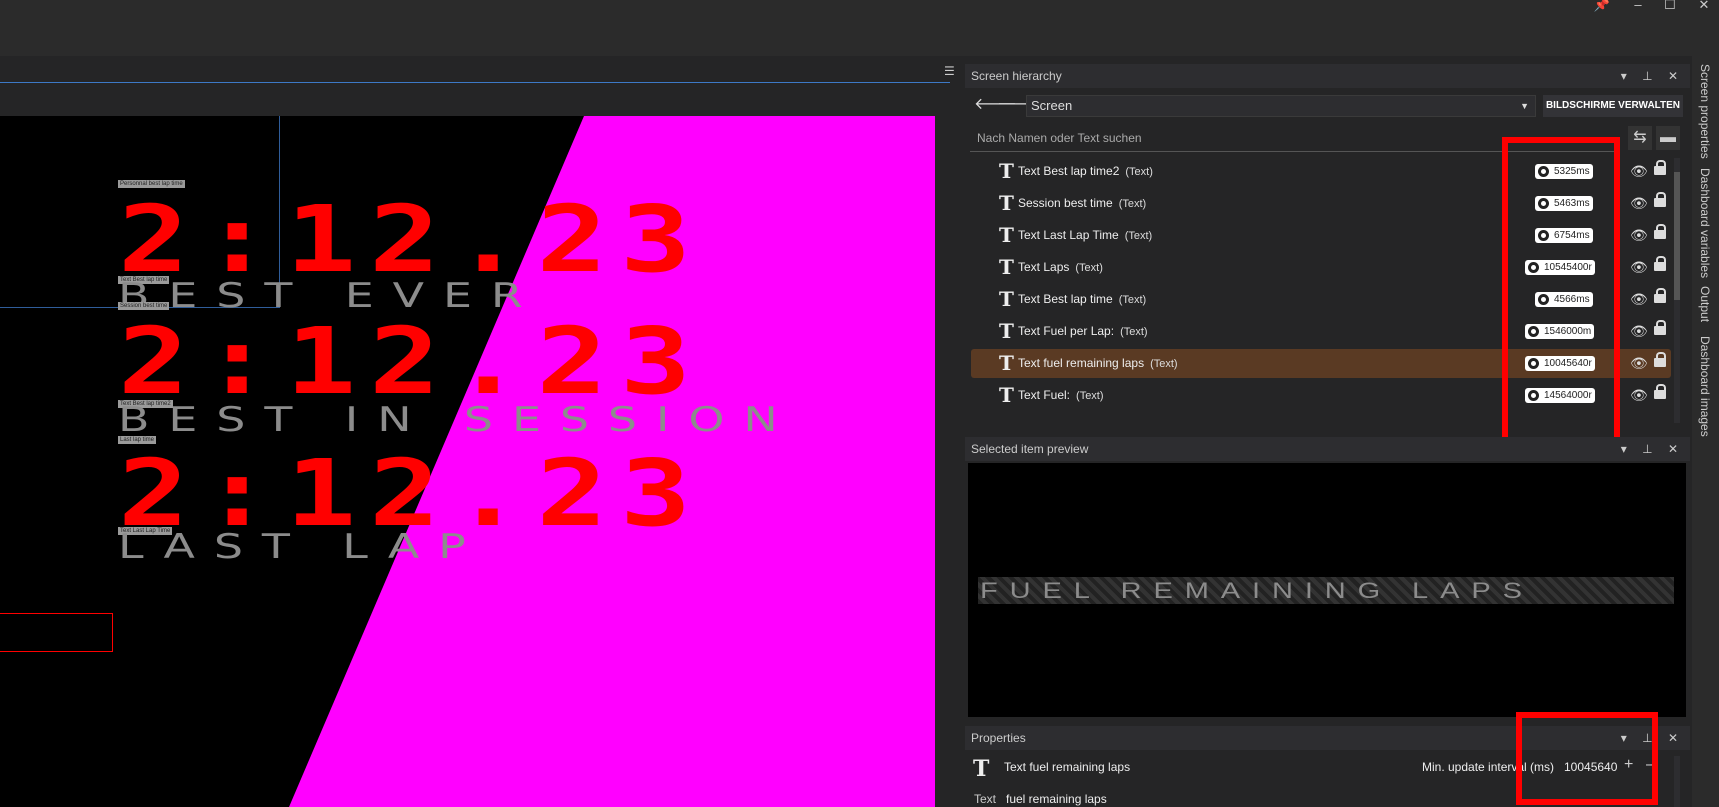 This screenshot has width=1719, height=807. Describe the element at coordinates (1281, 106) in the screenshot. I see `screen-select: Screen ▼` at that location.